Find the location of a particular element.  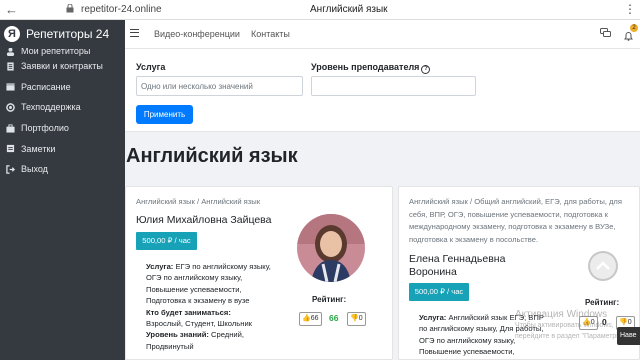

hamburger-menu-icon is located at coordinates (134, 33).